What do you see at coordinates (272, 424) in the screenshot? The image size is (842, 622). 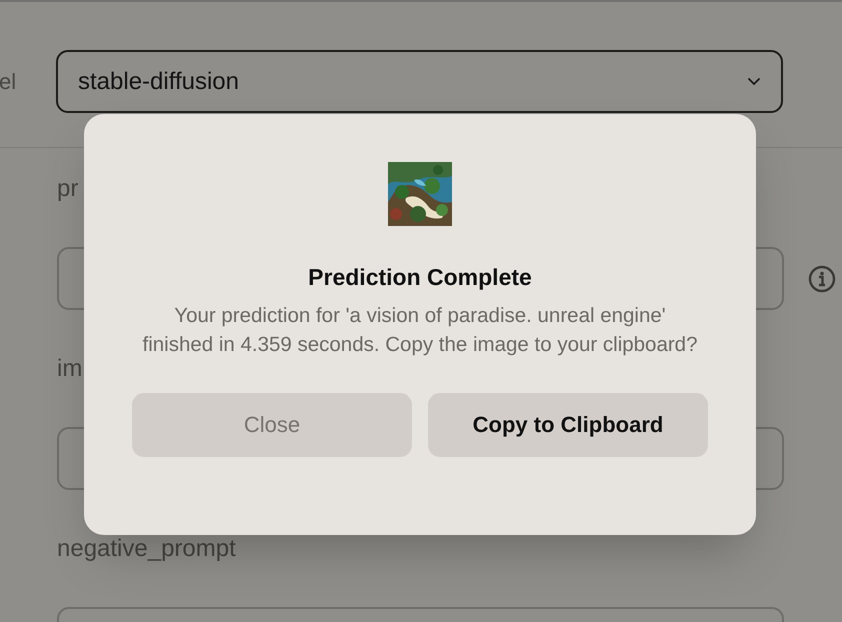 I see `close-button: Close` at bounding box center [272, 424].